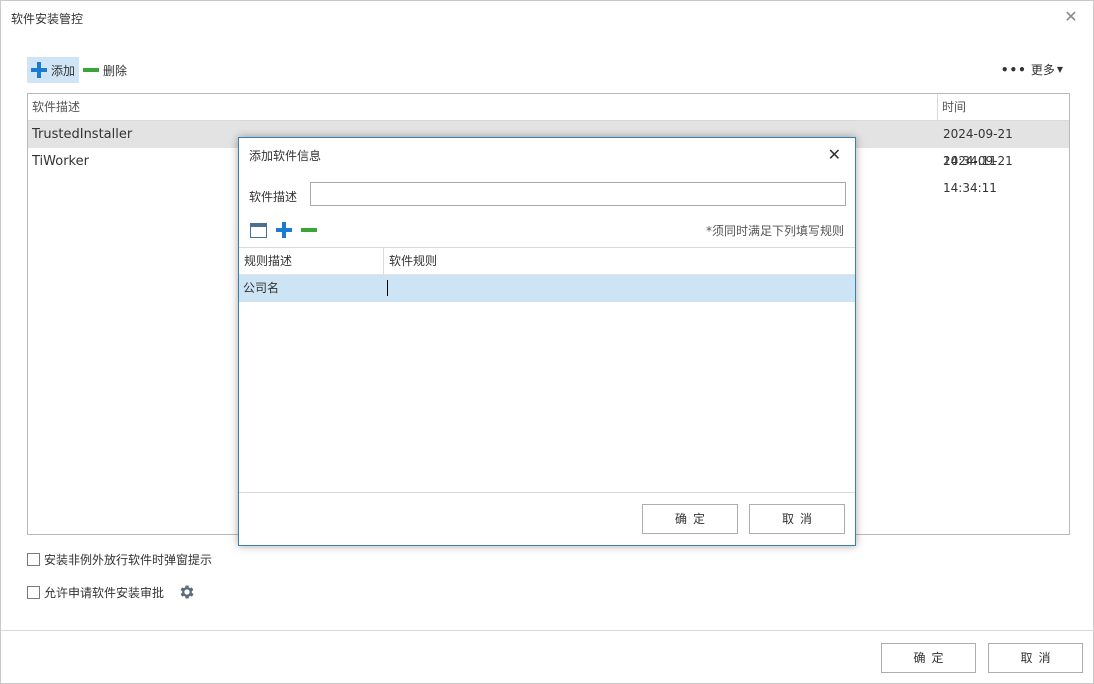 This screenshot has width=1094, height=684. What do you see at coordinates (1013, 69) in the screenshot?
I see `more-dots-icon: •••` at bounding box center [1013, 69].